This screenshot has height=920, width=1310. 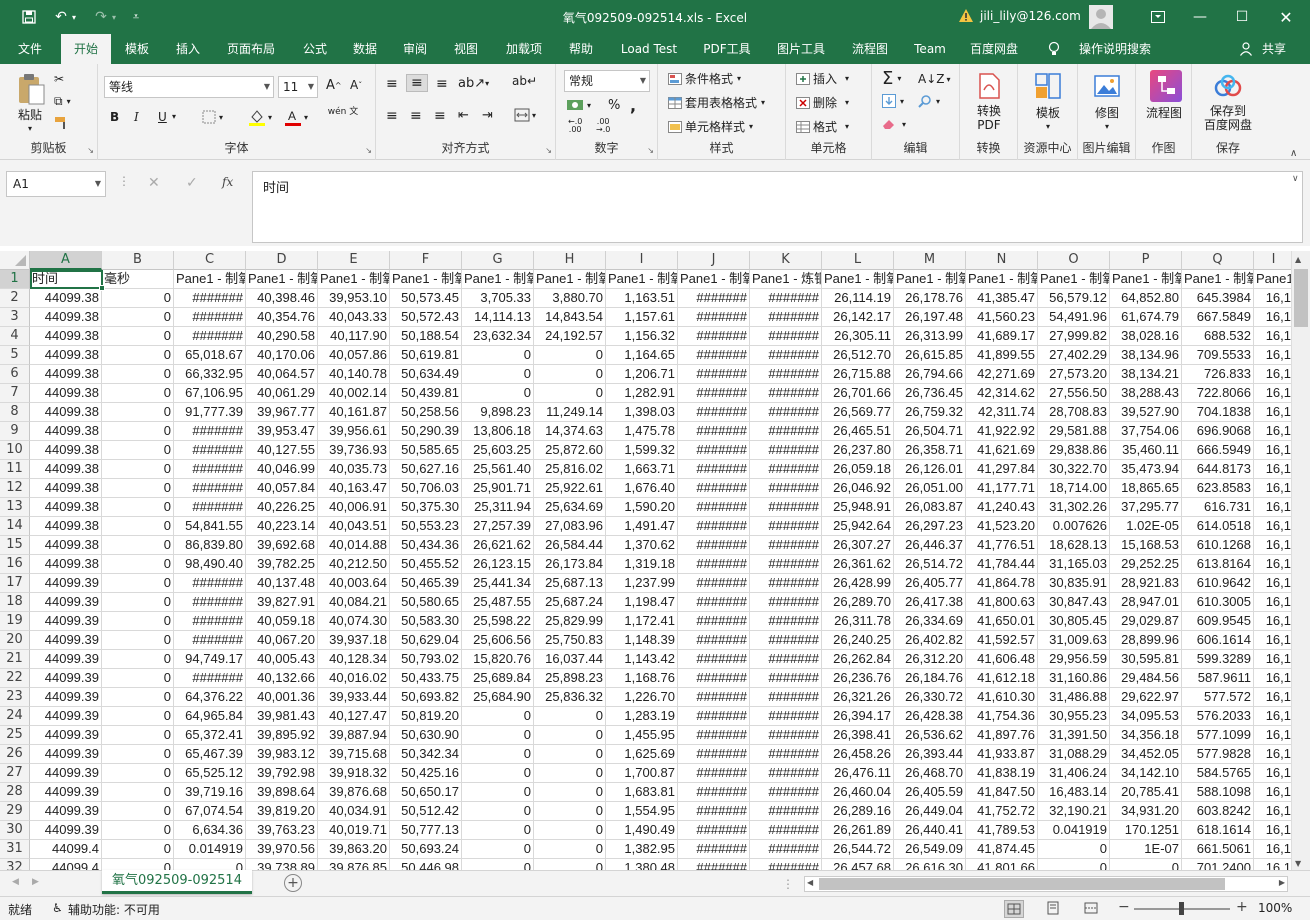 What do you see at coordinates (1146, 697) in the screenshot?
I see `grid-cell: 29,622.97` at bounding box center [1146, 697].